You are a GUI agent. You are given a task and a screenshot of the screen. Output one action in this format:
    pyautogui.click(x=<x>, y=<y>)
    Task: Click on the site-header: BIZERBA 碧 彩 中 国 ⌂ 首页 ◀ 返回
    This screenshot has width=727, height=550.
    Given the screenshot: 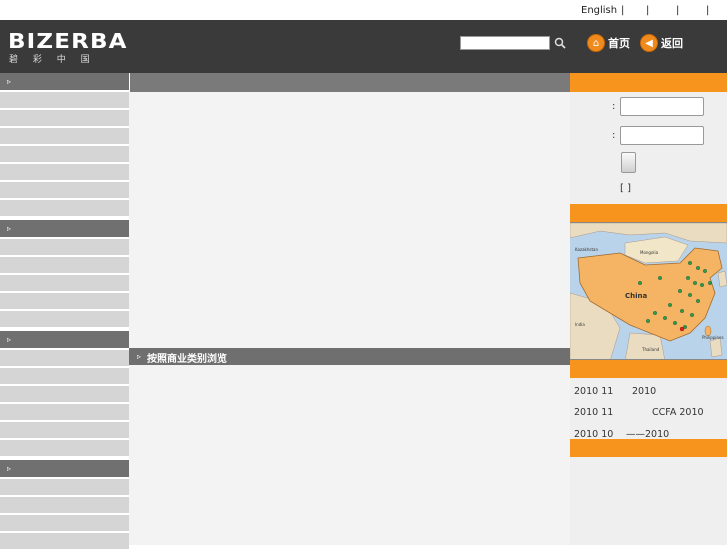 What is the action you would take?
    pyautogui.click(x=363, y=46)
    